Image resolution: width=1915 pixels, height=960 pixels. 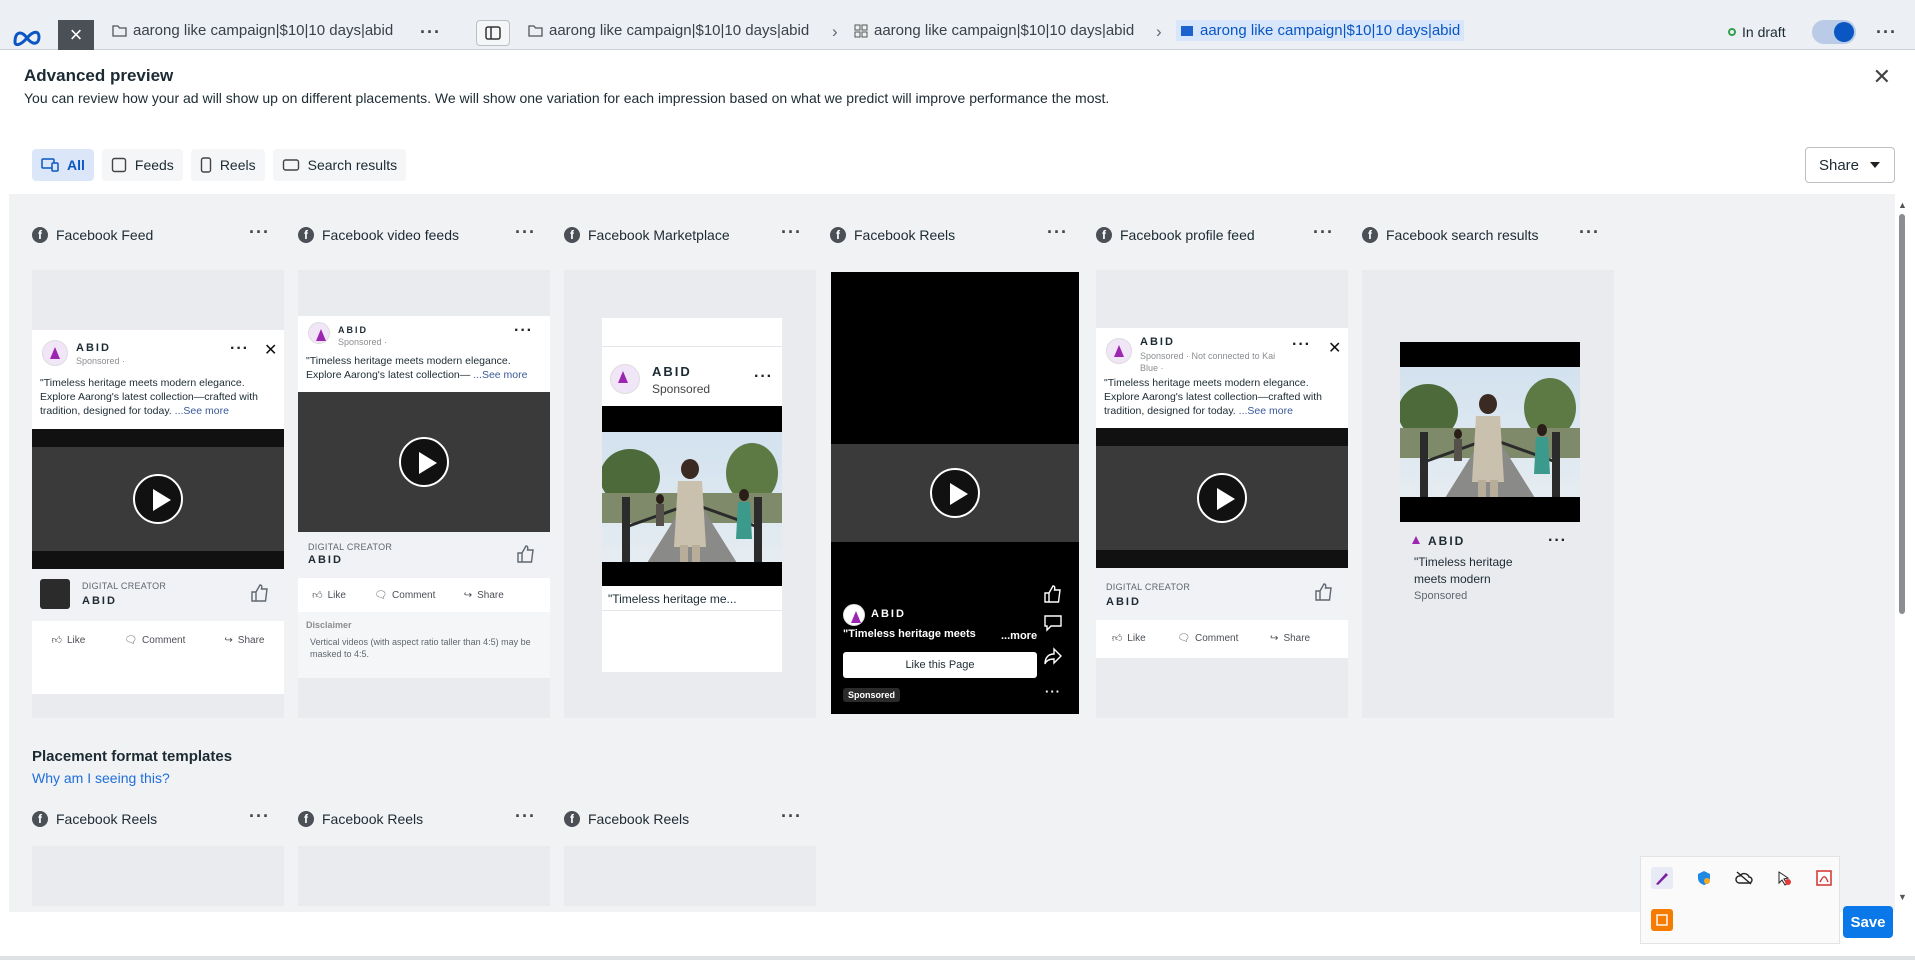 I want to click on scroll-up-arrow-icon: ▲, so click(x=1902, y=205).